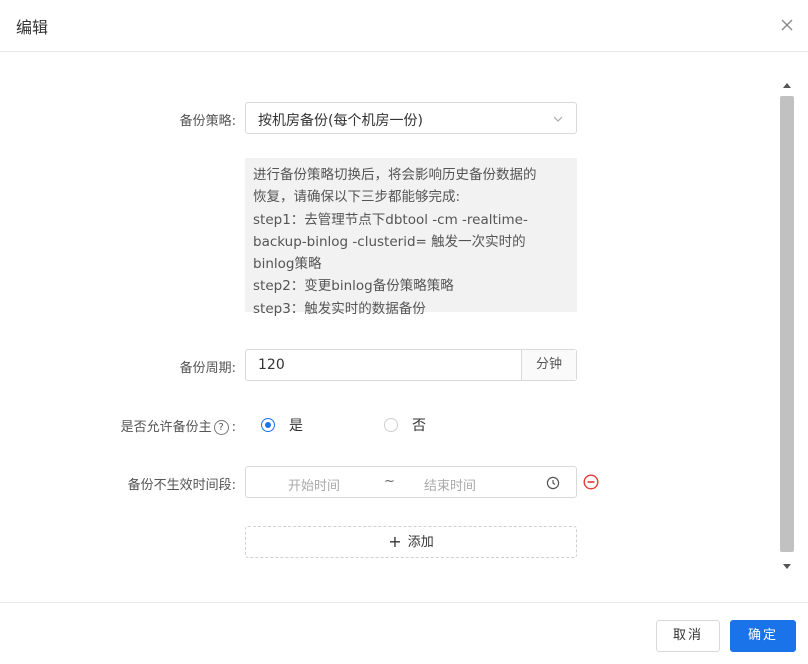  What do you see at coordinates (395, 175) in the screenshot?
I see `notice-line: 进行备份策略切换后，将会影响历史备份数据的` at bounding box center [395, 175].